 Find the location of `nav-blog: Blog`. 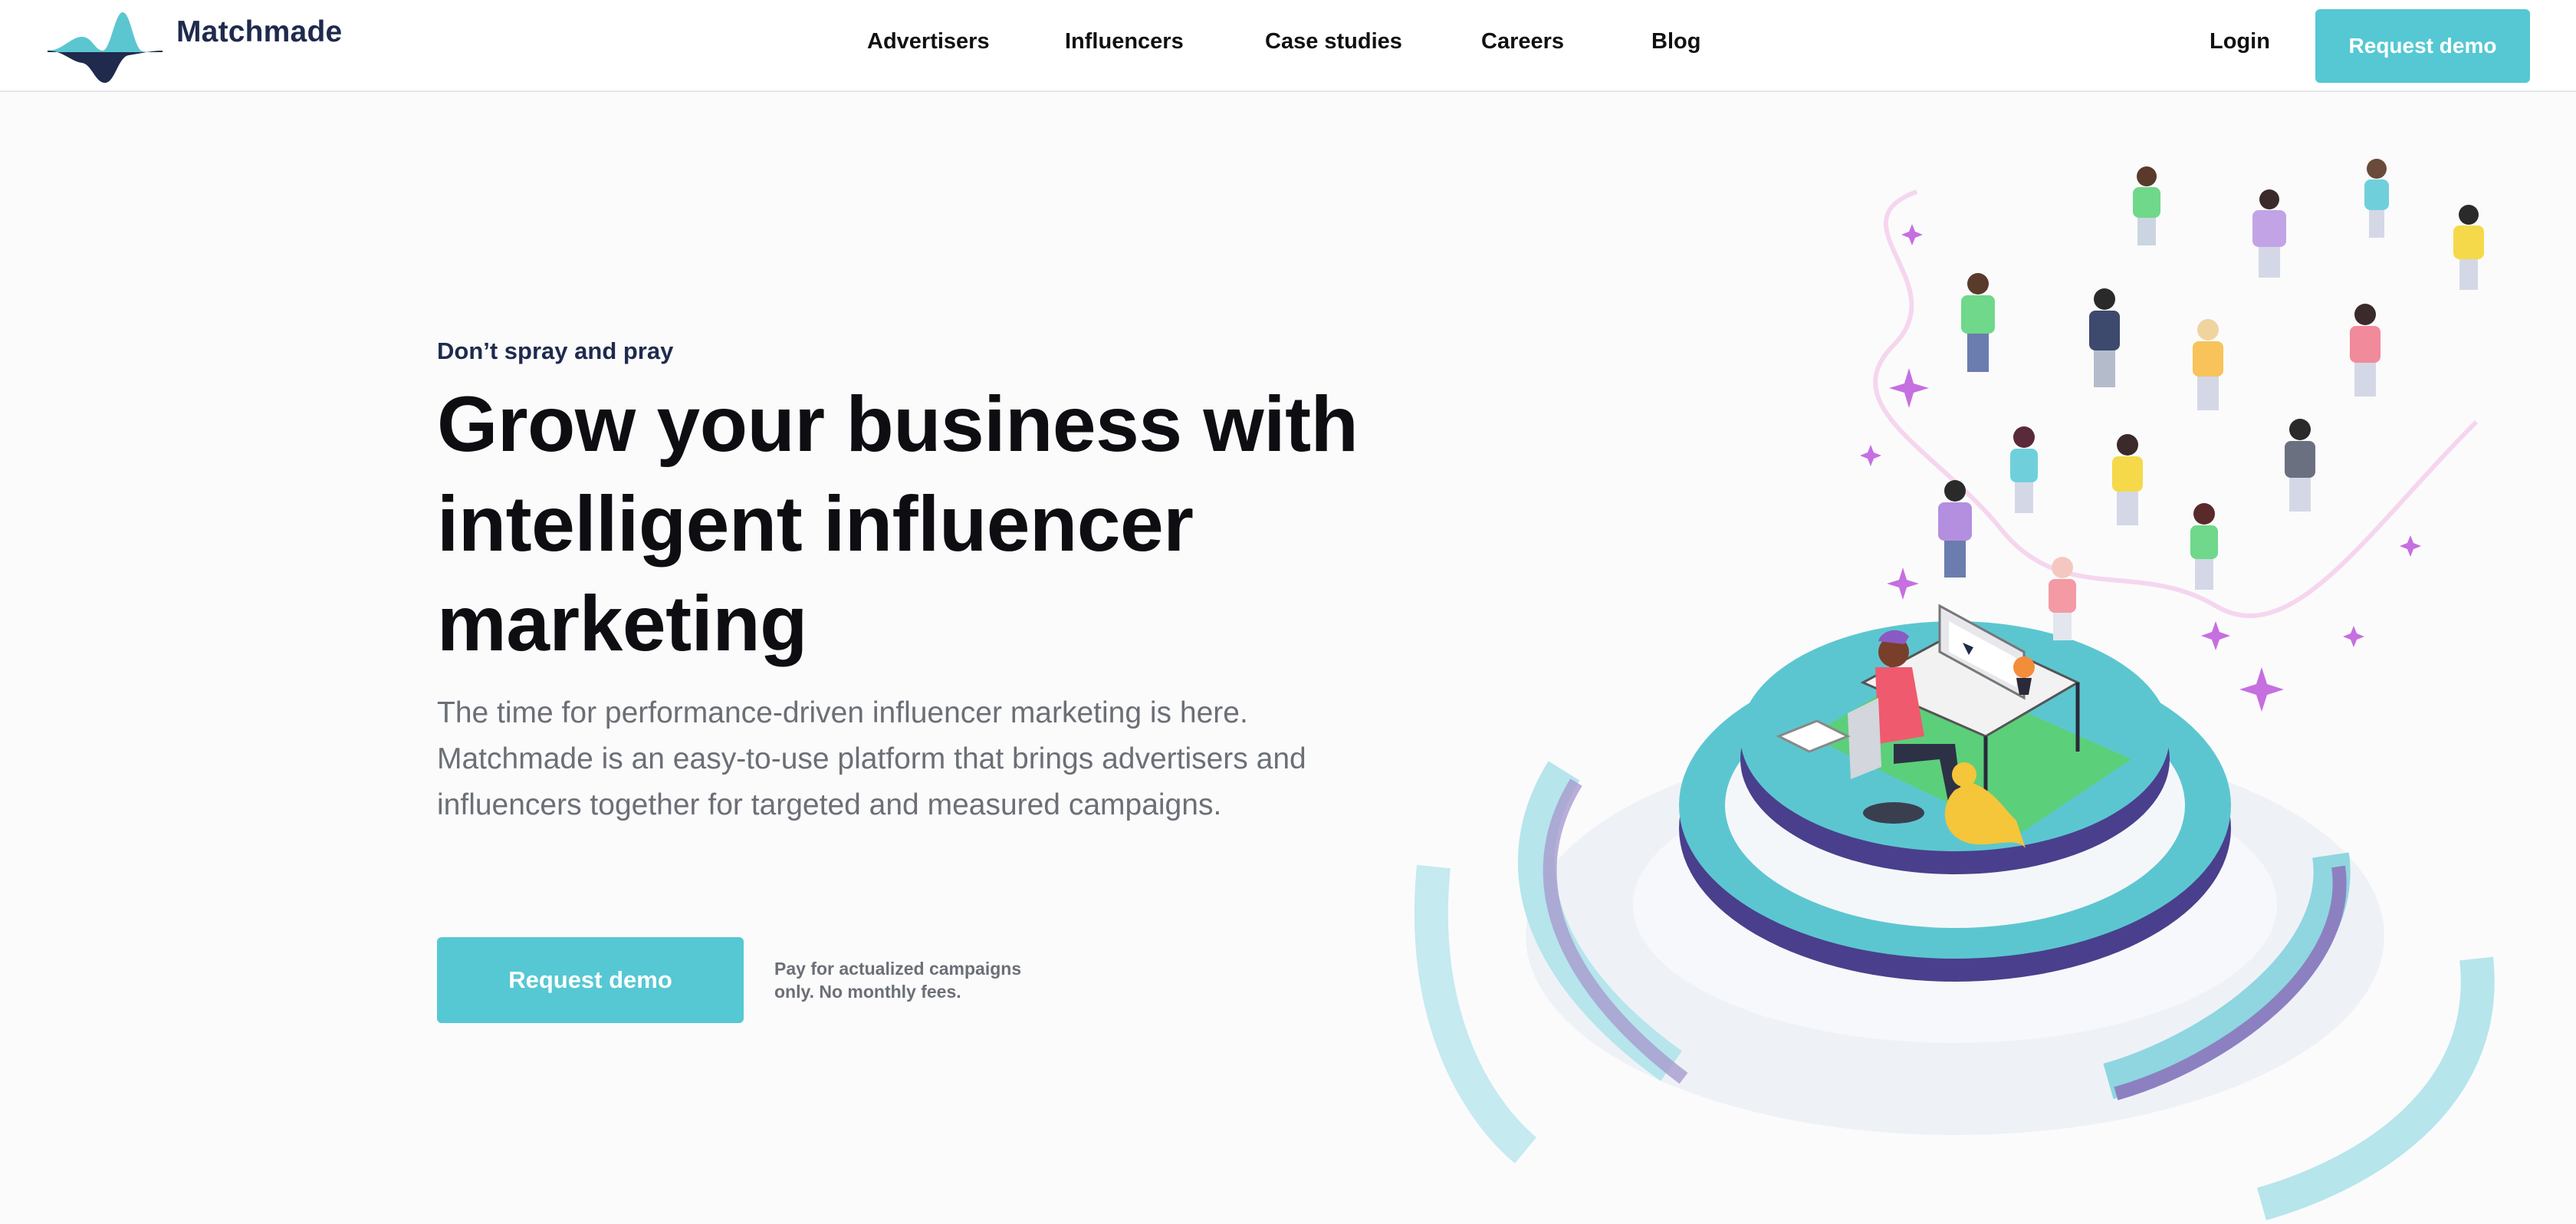

nav-blog: Blog is located at coordinates (1675, 41).